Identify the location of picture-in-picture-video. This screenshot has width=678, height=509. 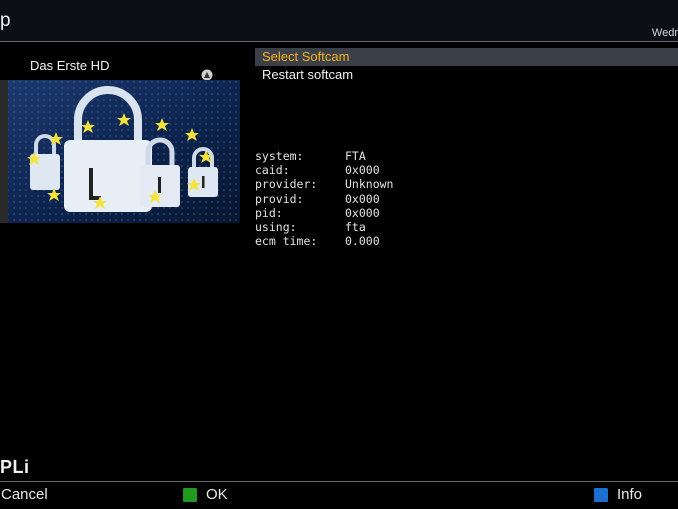
(120, 151).